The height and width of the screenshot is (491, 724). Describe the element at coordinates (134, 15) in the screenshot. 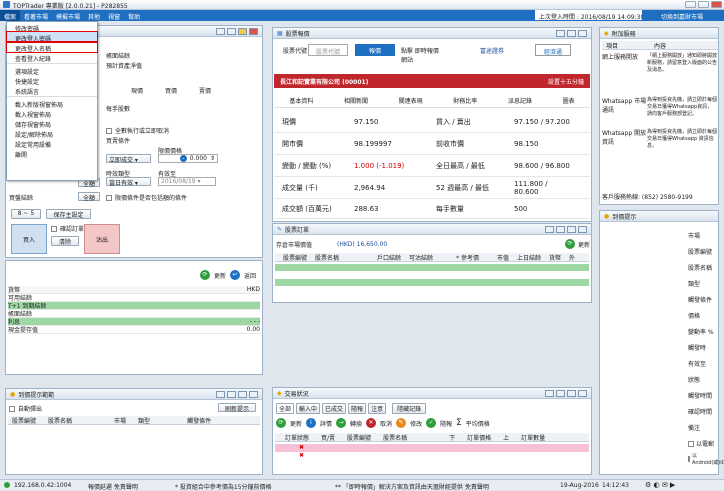

I see `menu-help: 幫助` at that location.